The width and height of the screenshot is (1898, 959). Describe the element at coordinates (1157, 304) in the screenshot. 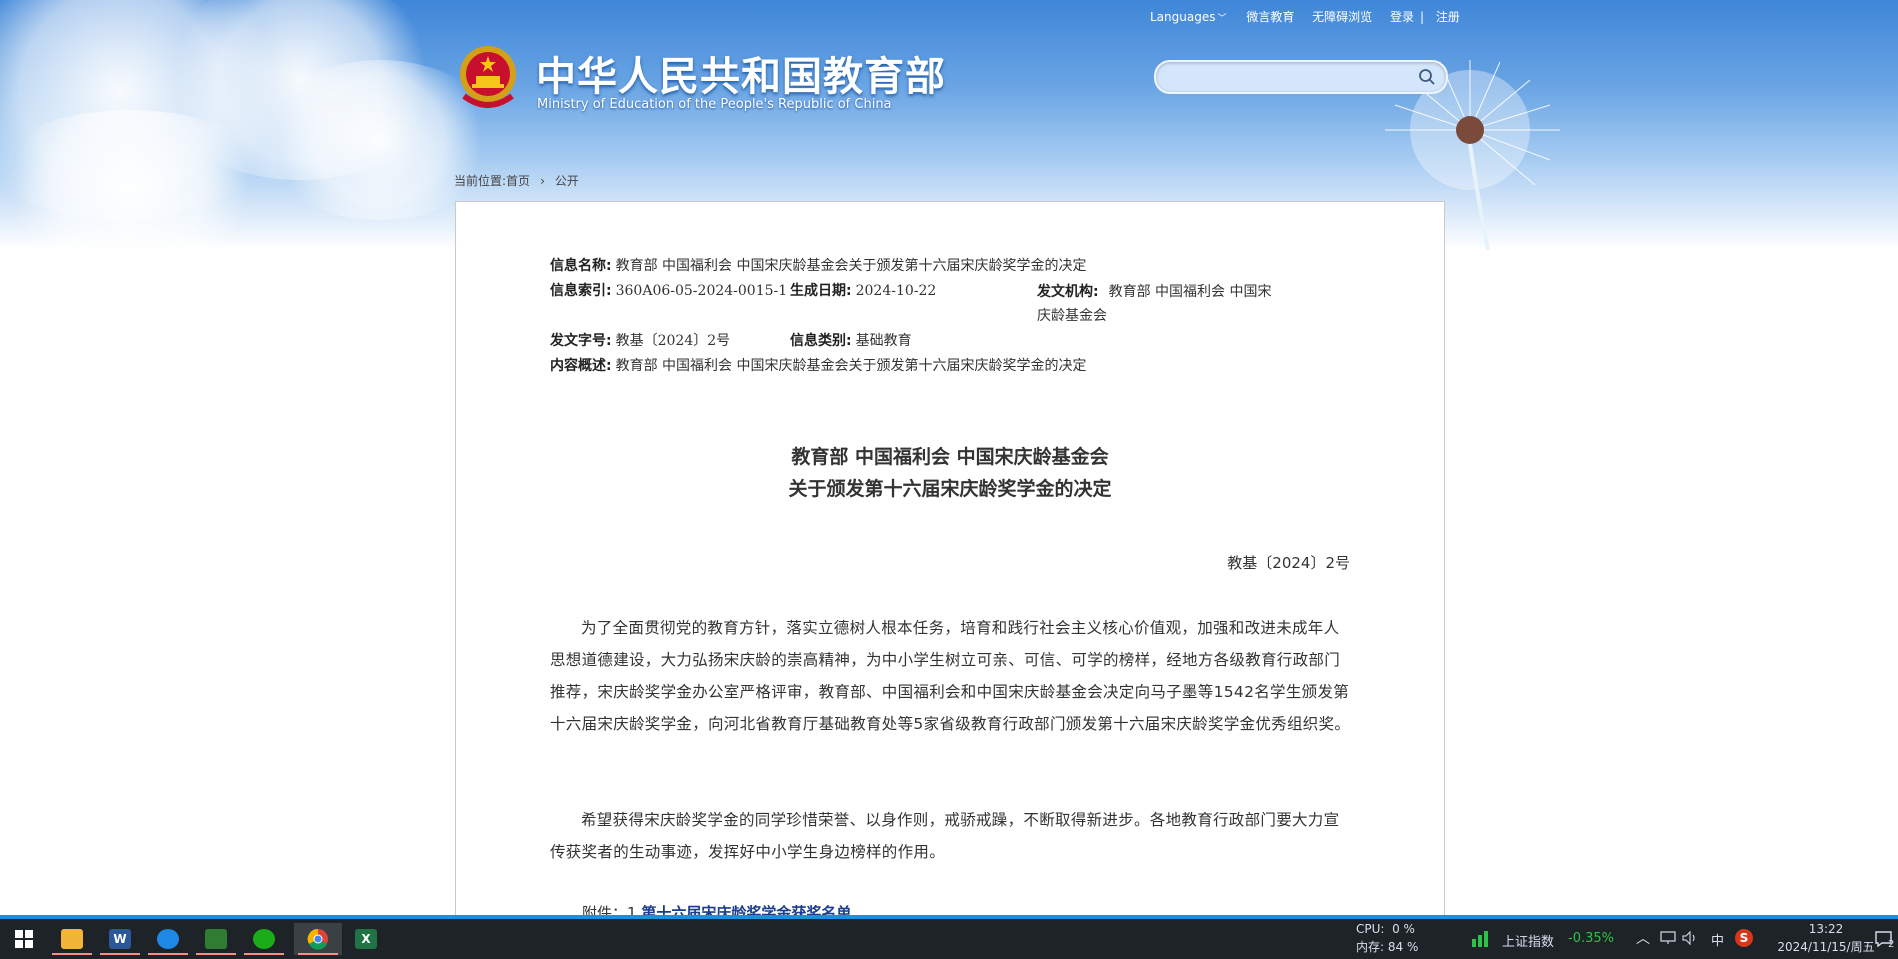

I see `meta-row-org: 发文机构: 教育部 中国福利会 中国宋庆龄基金会` at that location.